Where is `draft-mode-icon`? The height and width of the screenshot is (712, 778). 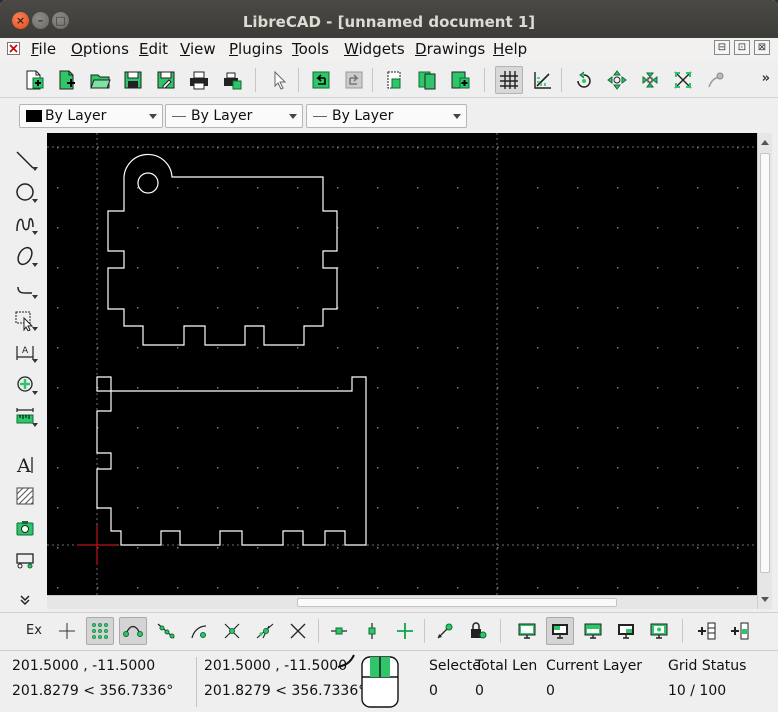
draft-mode-icon is located at coordinates (542, 80).